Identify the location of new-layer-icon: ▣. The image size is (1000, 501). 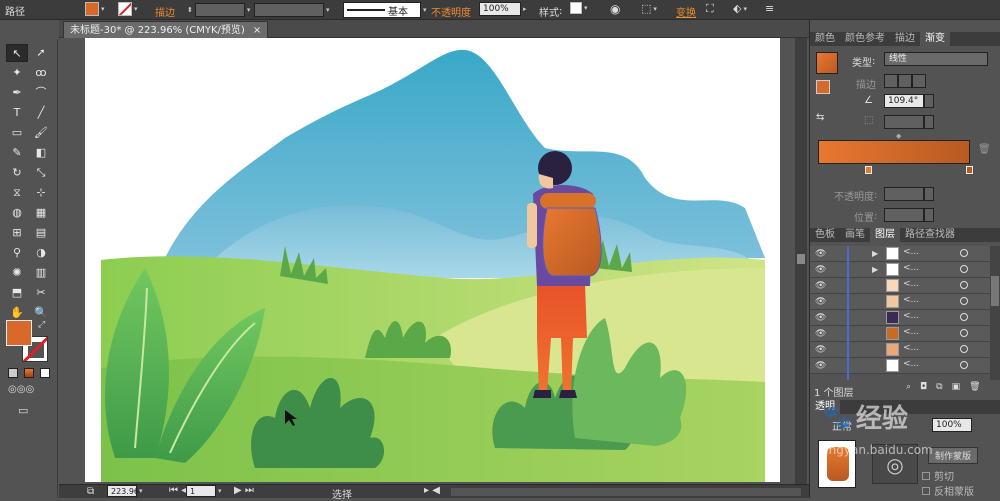
(956, 387).